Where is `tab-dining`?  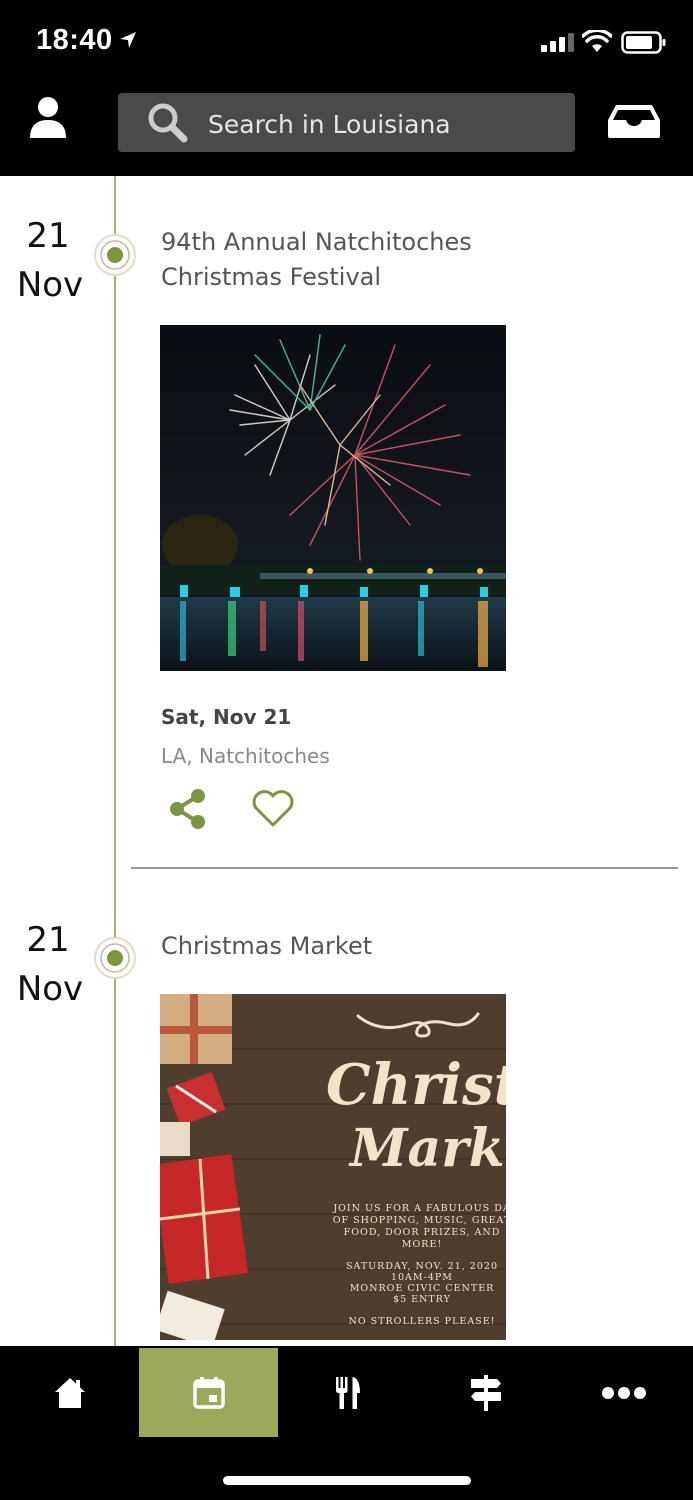
tab-dining is located at coordinates (347, 1392).